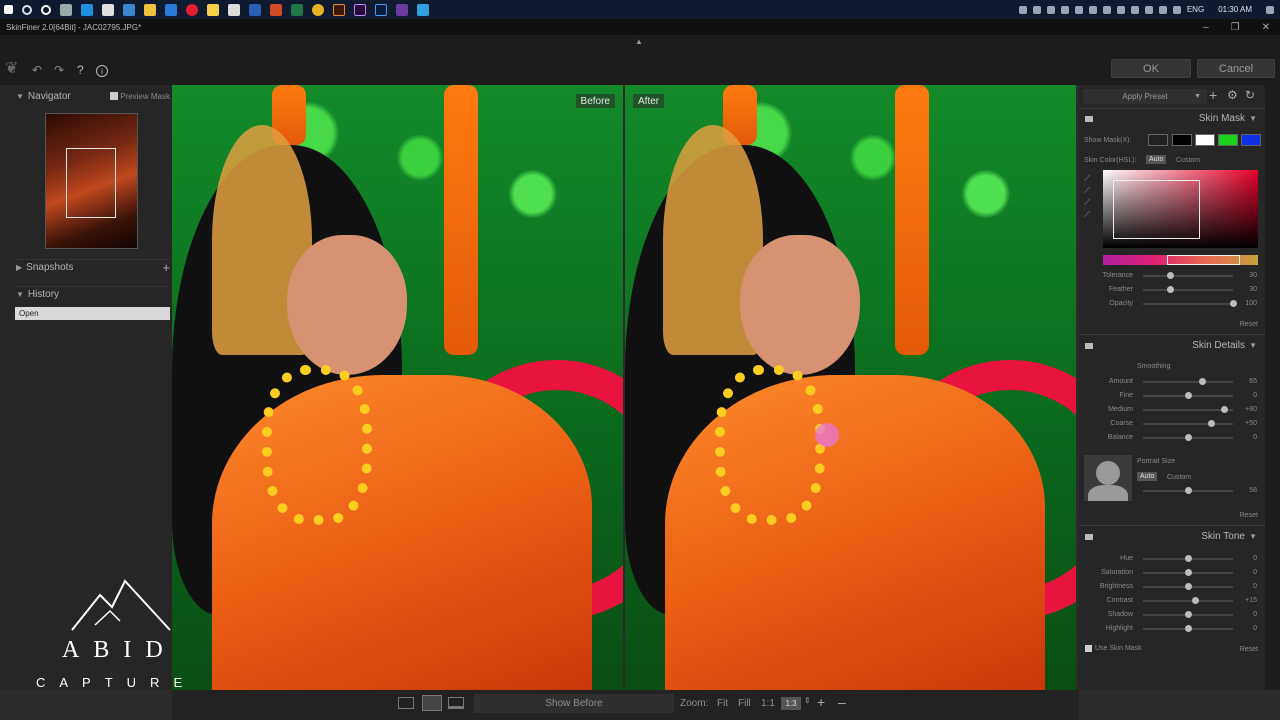  I want to click on redo-icon: ↷, so click(59, 70).